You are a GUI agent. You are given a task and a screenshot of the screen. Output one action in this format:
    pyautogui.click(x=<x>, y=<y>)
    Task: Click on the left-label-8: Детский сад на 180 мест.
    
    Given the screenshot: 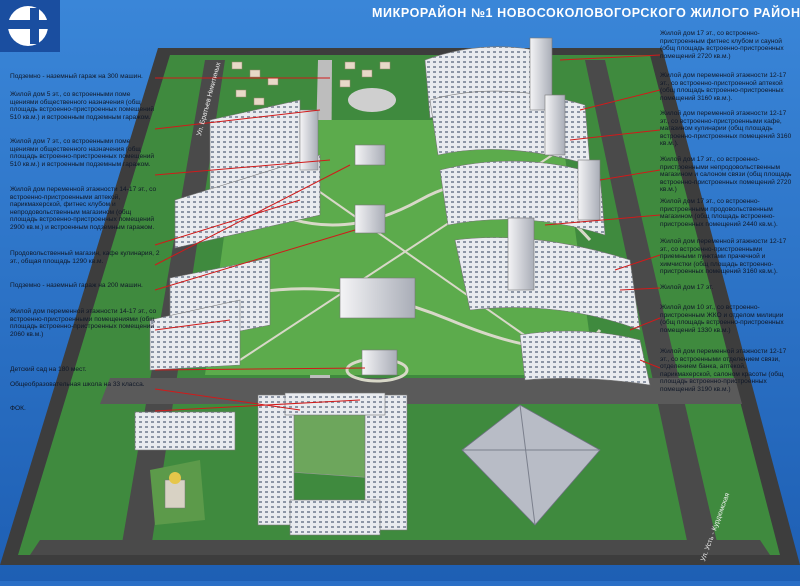 What is the action you would take?
    pyautogui.click(x=48, y=369)
    